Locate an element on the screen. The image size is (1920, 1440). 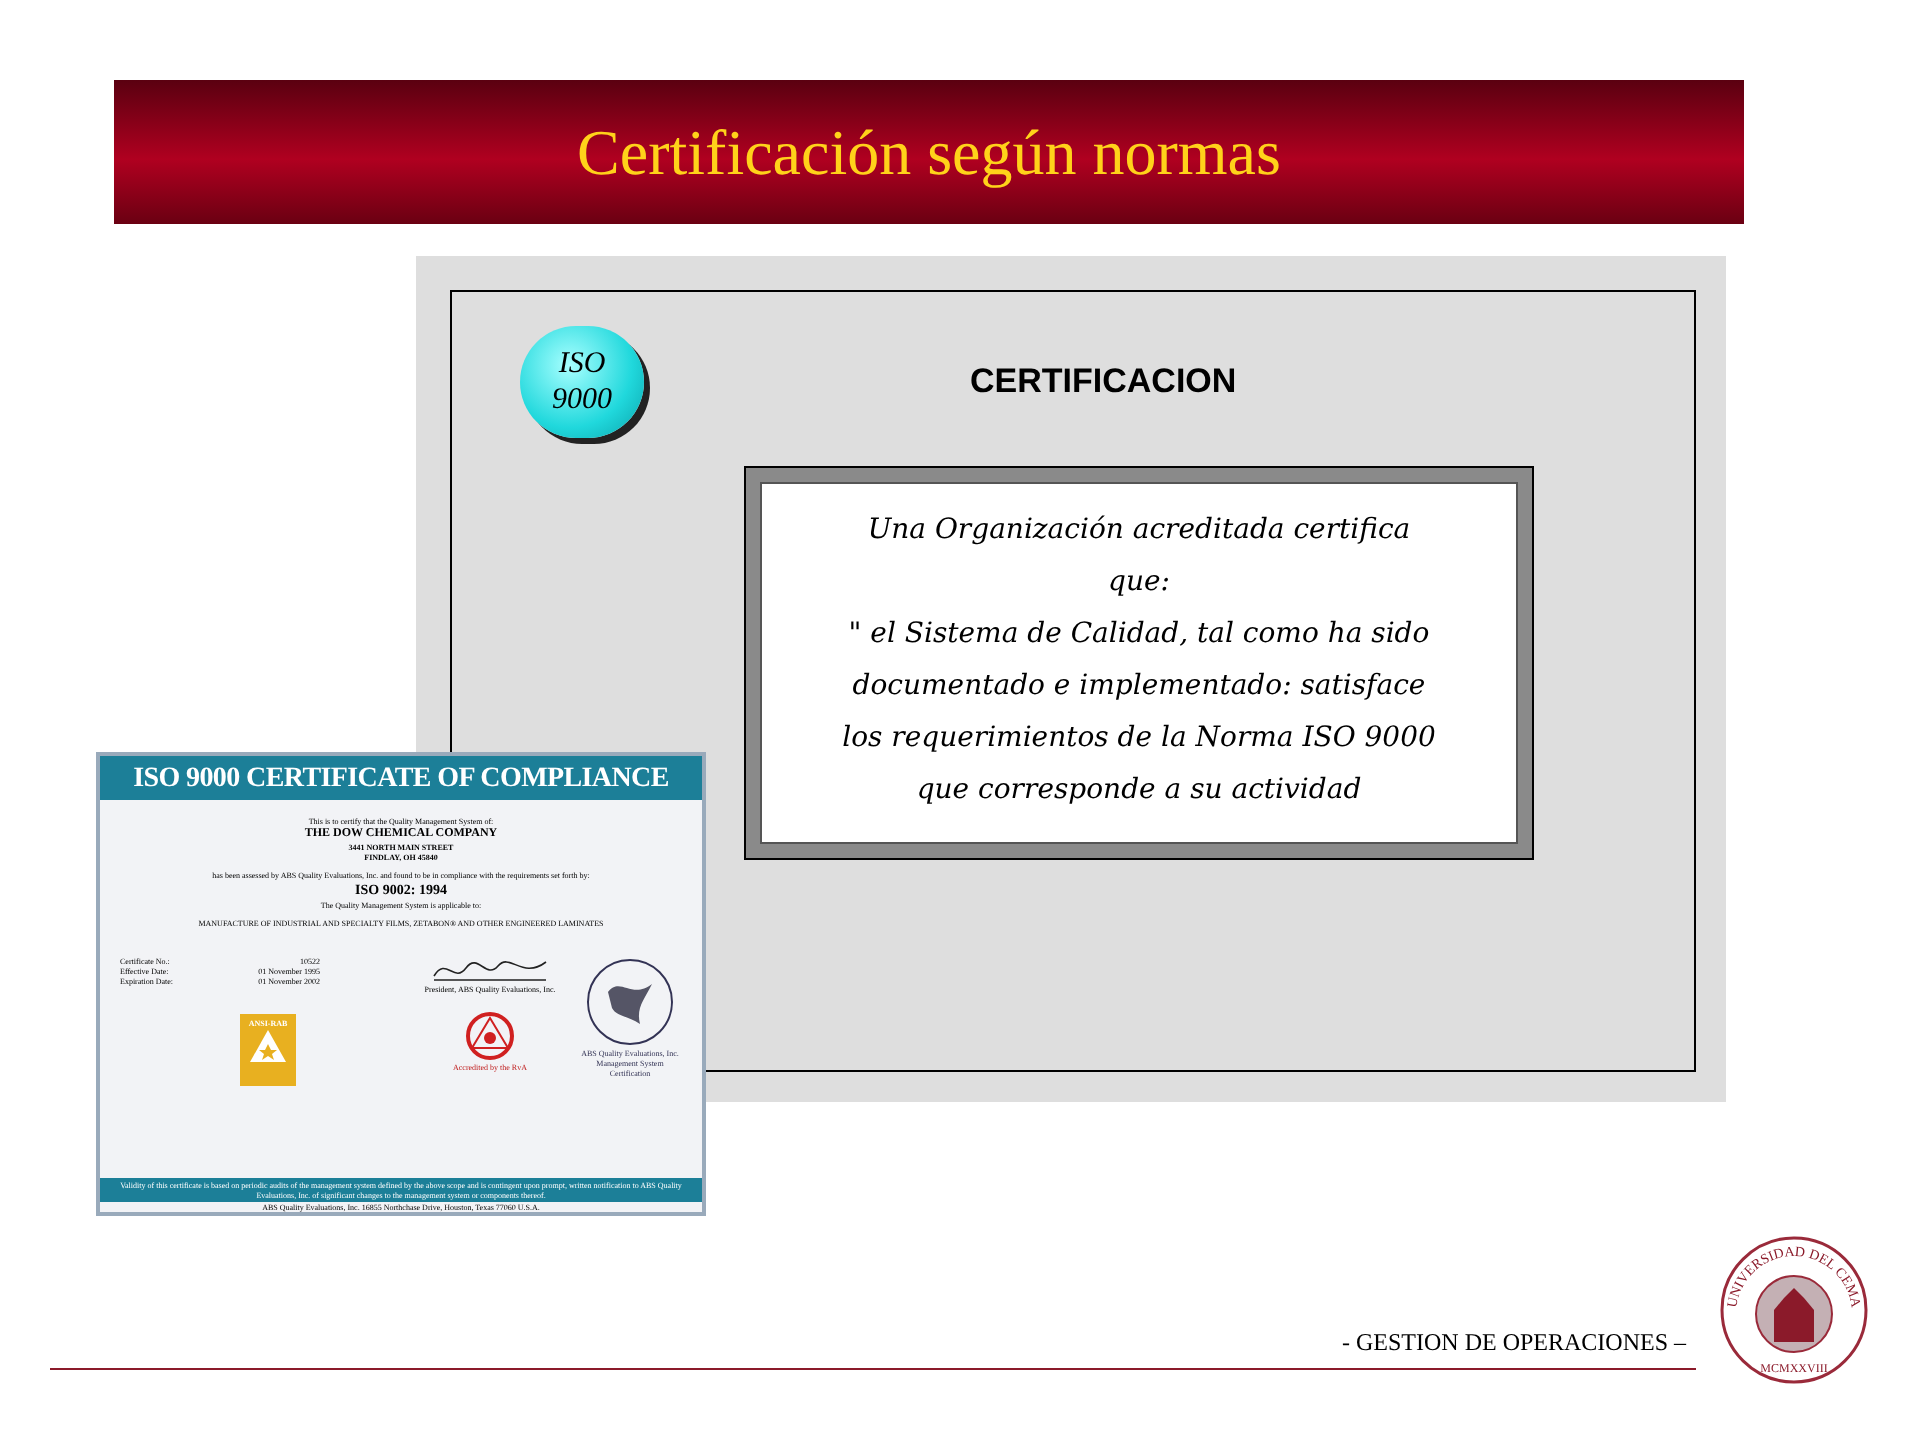
slide-title: Certificación según normas is located at coordinates (929, 153).